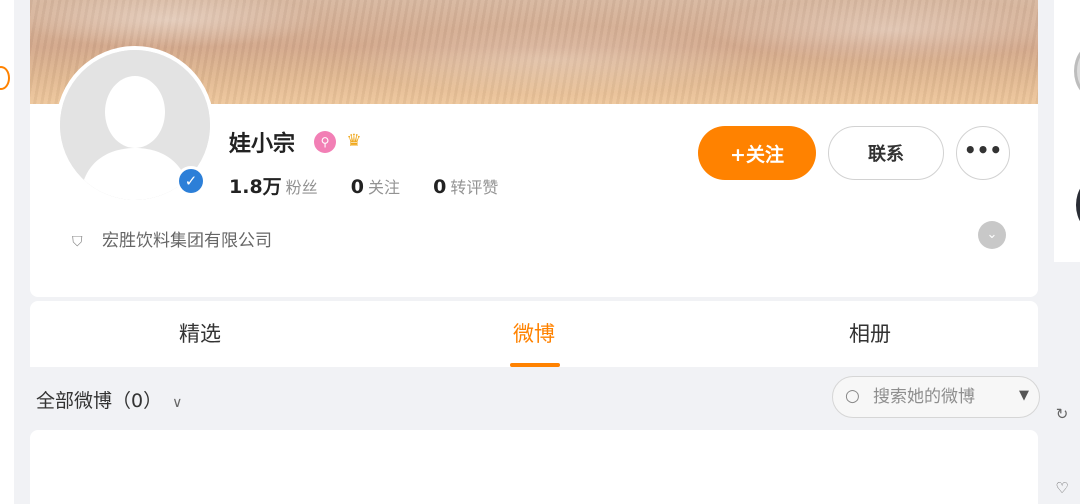 Image resolution: width=1080 pixels, height=504 pixels. Describe the element at coordinates (870, 334) in the screenshot. I see `tab-album: 相册` at that location.